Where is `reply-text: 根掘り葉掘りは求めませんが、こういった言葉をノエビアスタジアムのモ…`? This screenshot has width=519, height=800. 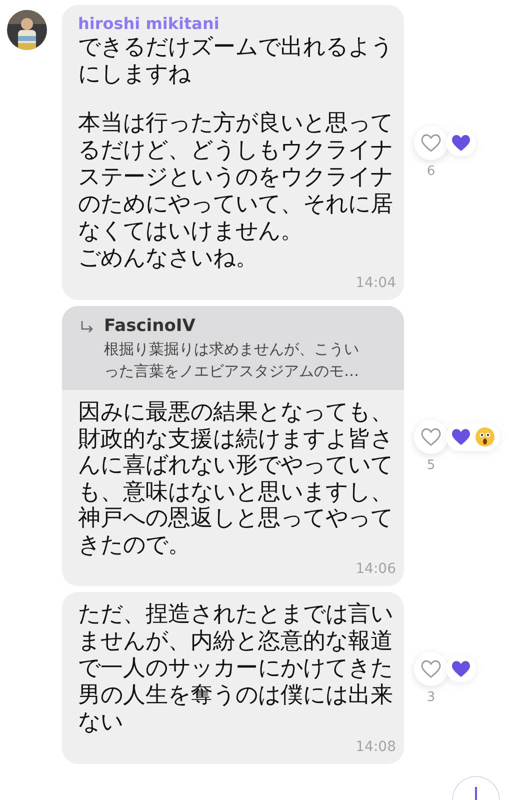
reply-text: 根掘り葉掘りは求めませんが、こういった言葉をノエビアスタジアムのモ… is located at coordinates (232, 360).